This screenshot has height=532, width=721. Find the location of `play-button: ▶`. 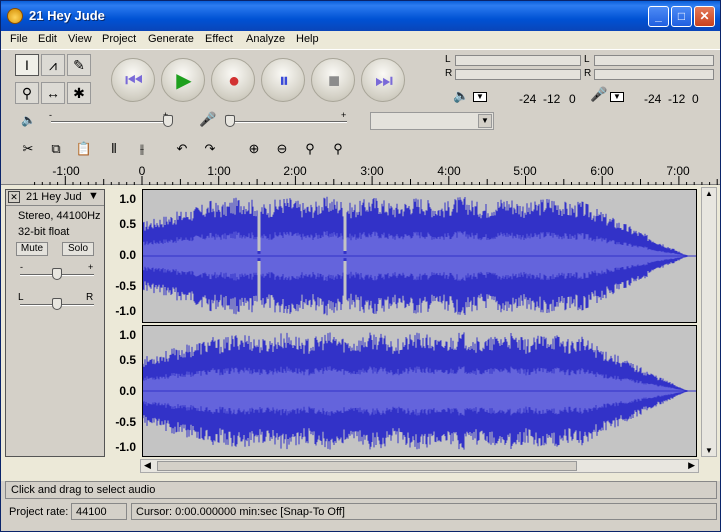

play-button: ▶ is located at coordinates (183, 80).